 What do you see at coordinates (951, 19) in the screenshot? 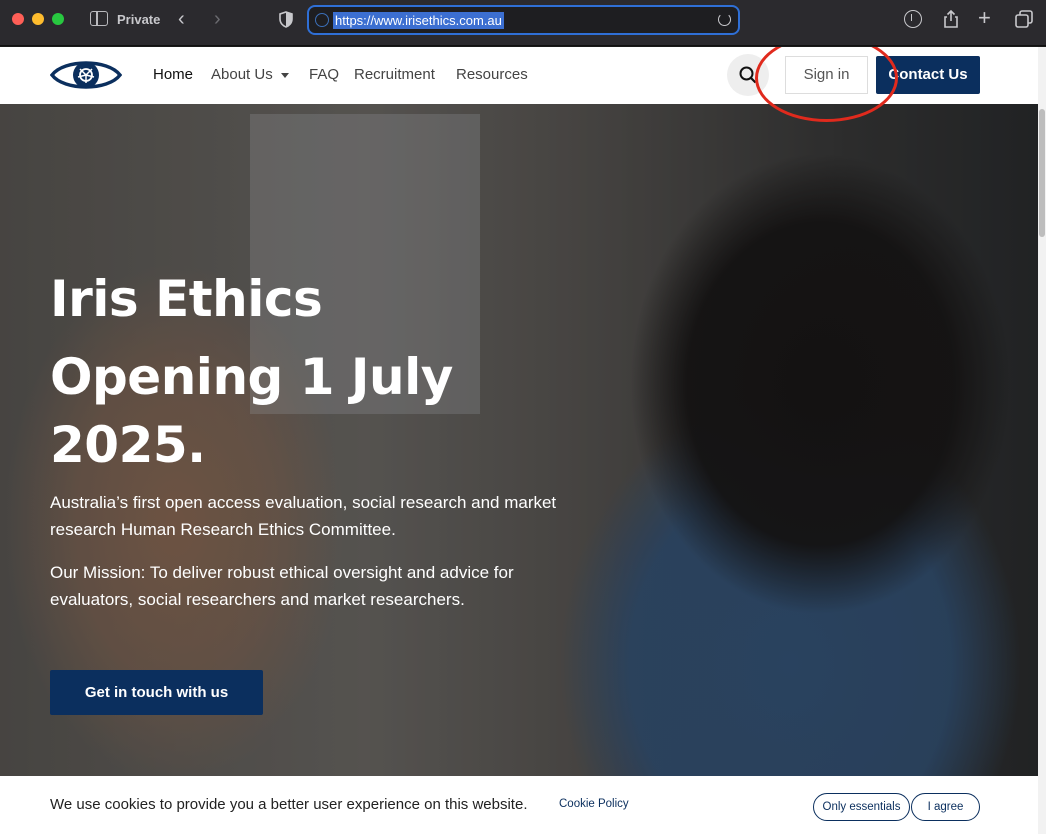
I see `share-icon` at bounding box center [951, 19].